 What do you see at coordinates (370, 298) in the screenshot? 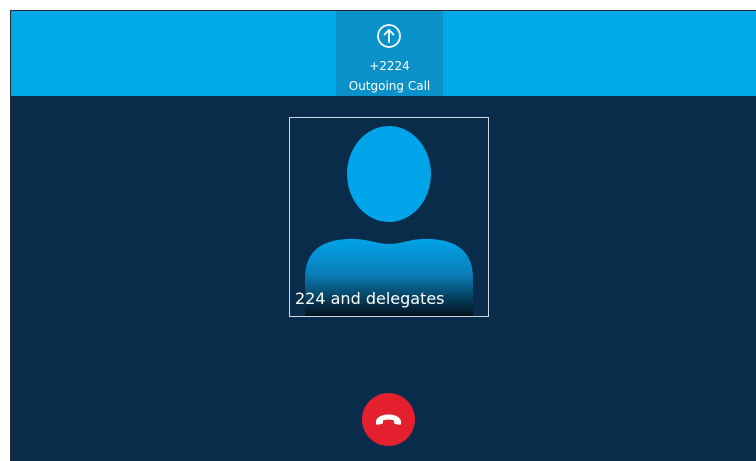
I see `contact-name: 224 and delegates` at bounding box center [370, 298].